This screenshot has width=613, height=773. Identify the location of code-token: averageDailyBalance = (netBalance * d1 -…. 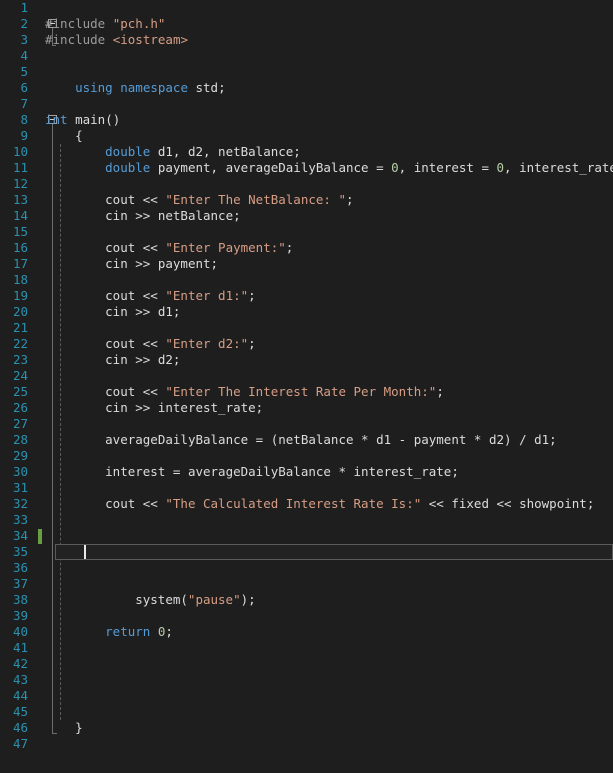
(331, 439).